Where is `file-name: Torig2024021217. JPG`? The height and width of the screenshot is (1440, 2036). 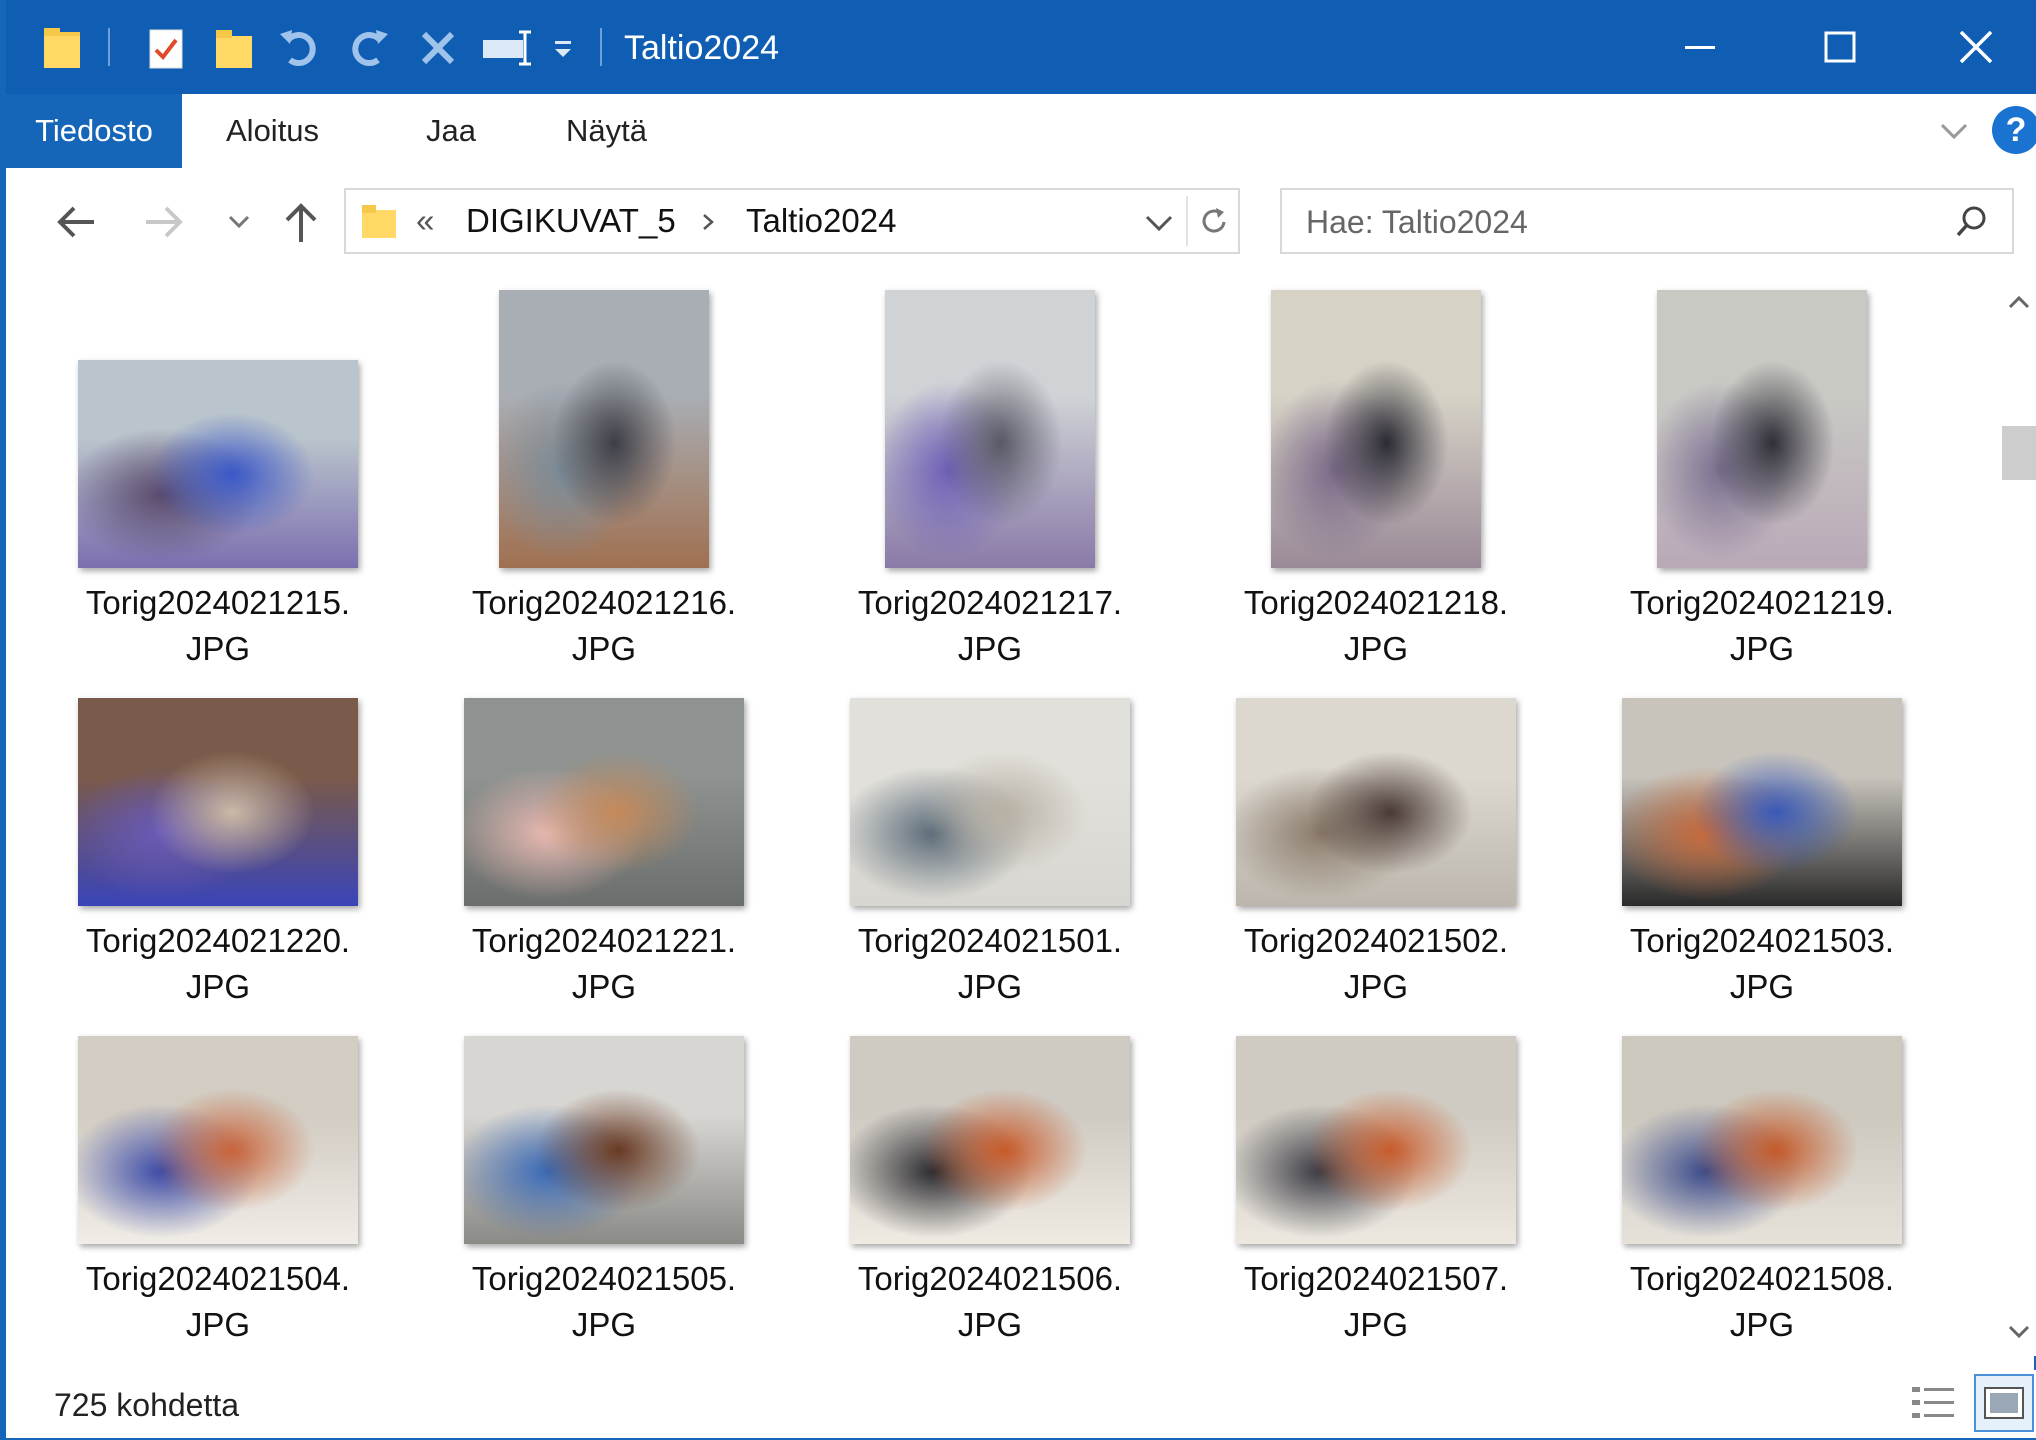 file-name: Torig2024021217. JPG is located at coordinates (990, 626).